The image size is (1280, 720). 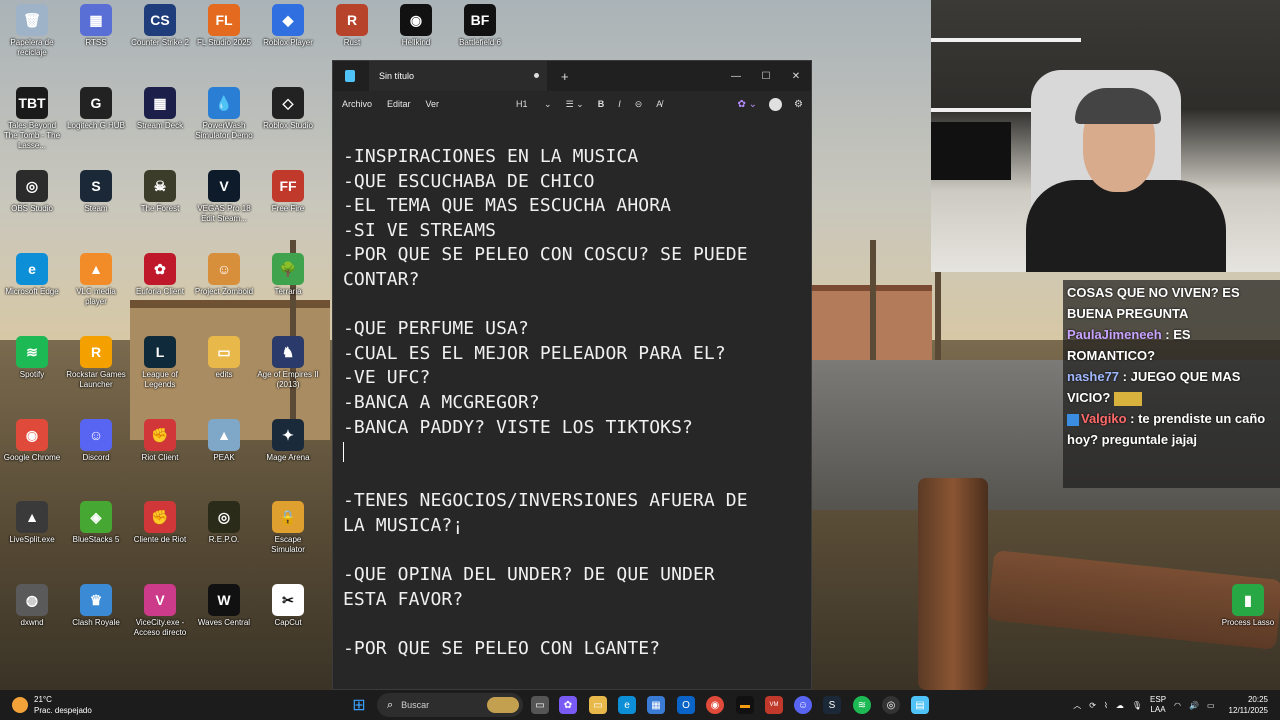 I want to click on language-code: ESP, so click(x=1158, y=699).